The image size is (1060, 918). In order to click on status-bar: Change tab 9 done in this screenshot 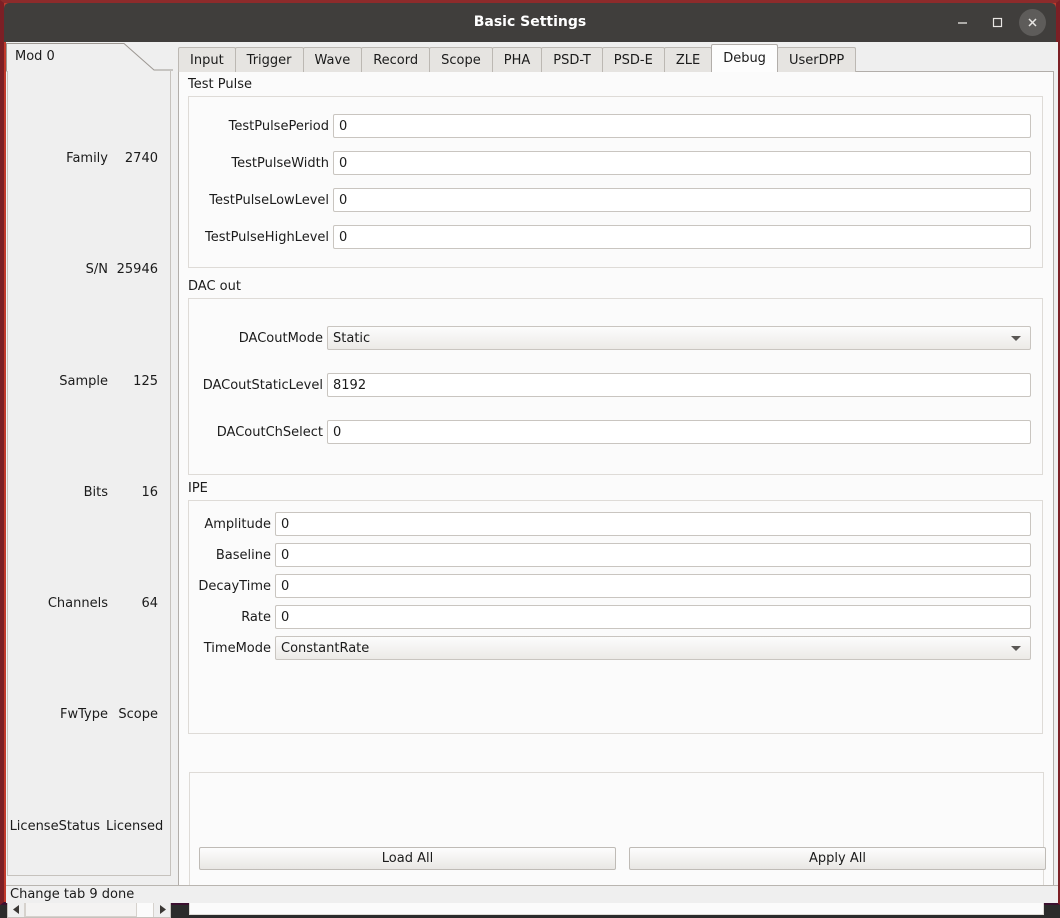, I will do `click(532, 894)`.